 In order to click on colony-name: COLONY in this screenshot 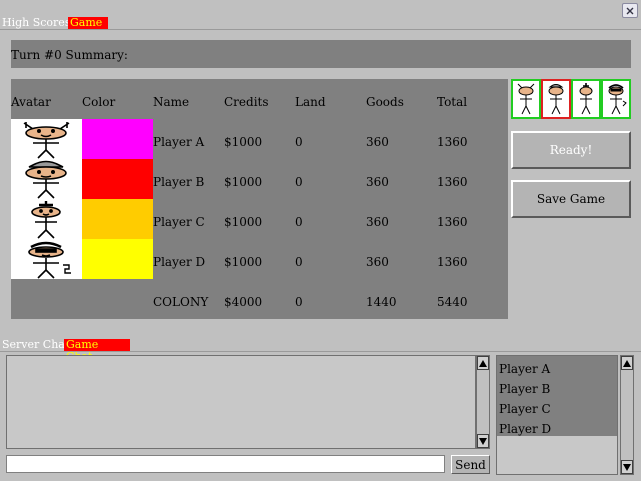, I will do `click(181, 302)`.